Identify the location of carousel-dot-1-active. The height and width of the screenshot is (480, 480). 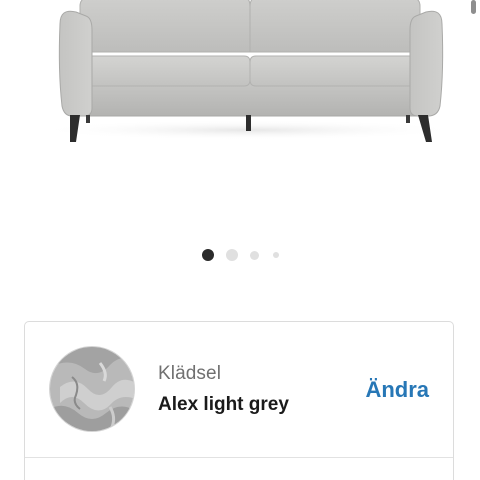
(207, 255).